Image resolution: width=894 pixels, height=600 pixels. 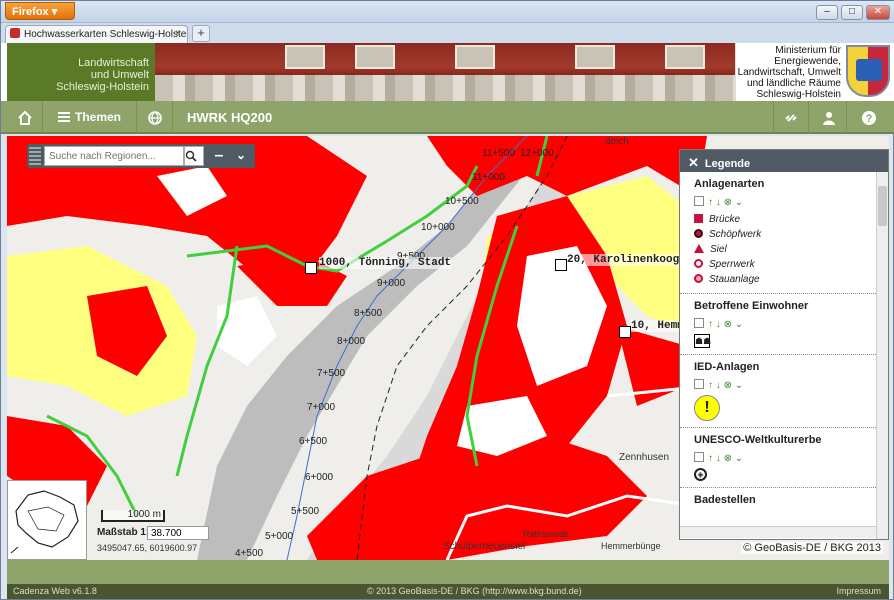 What do you see at coordinates (133, 516) in the screenshot?
I see `scale-bar: 1000 m` at bounding box center [133, 516].